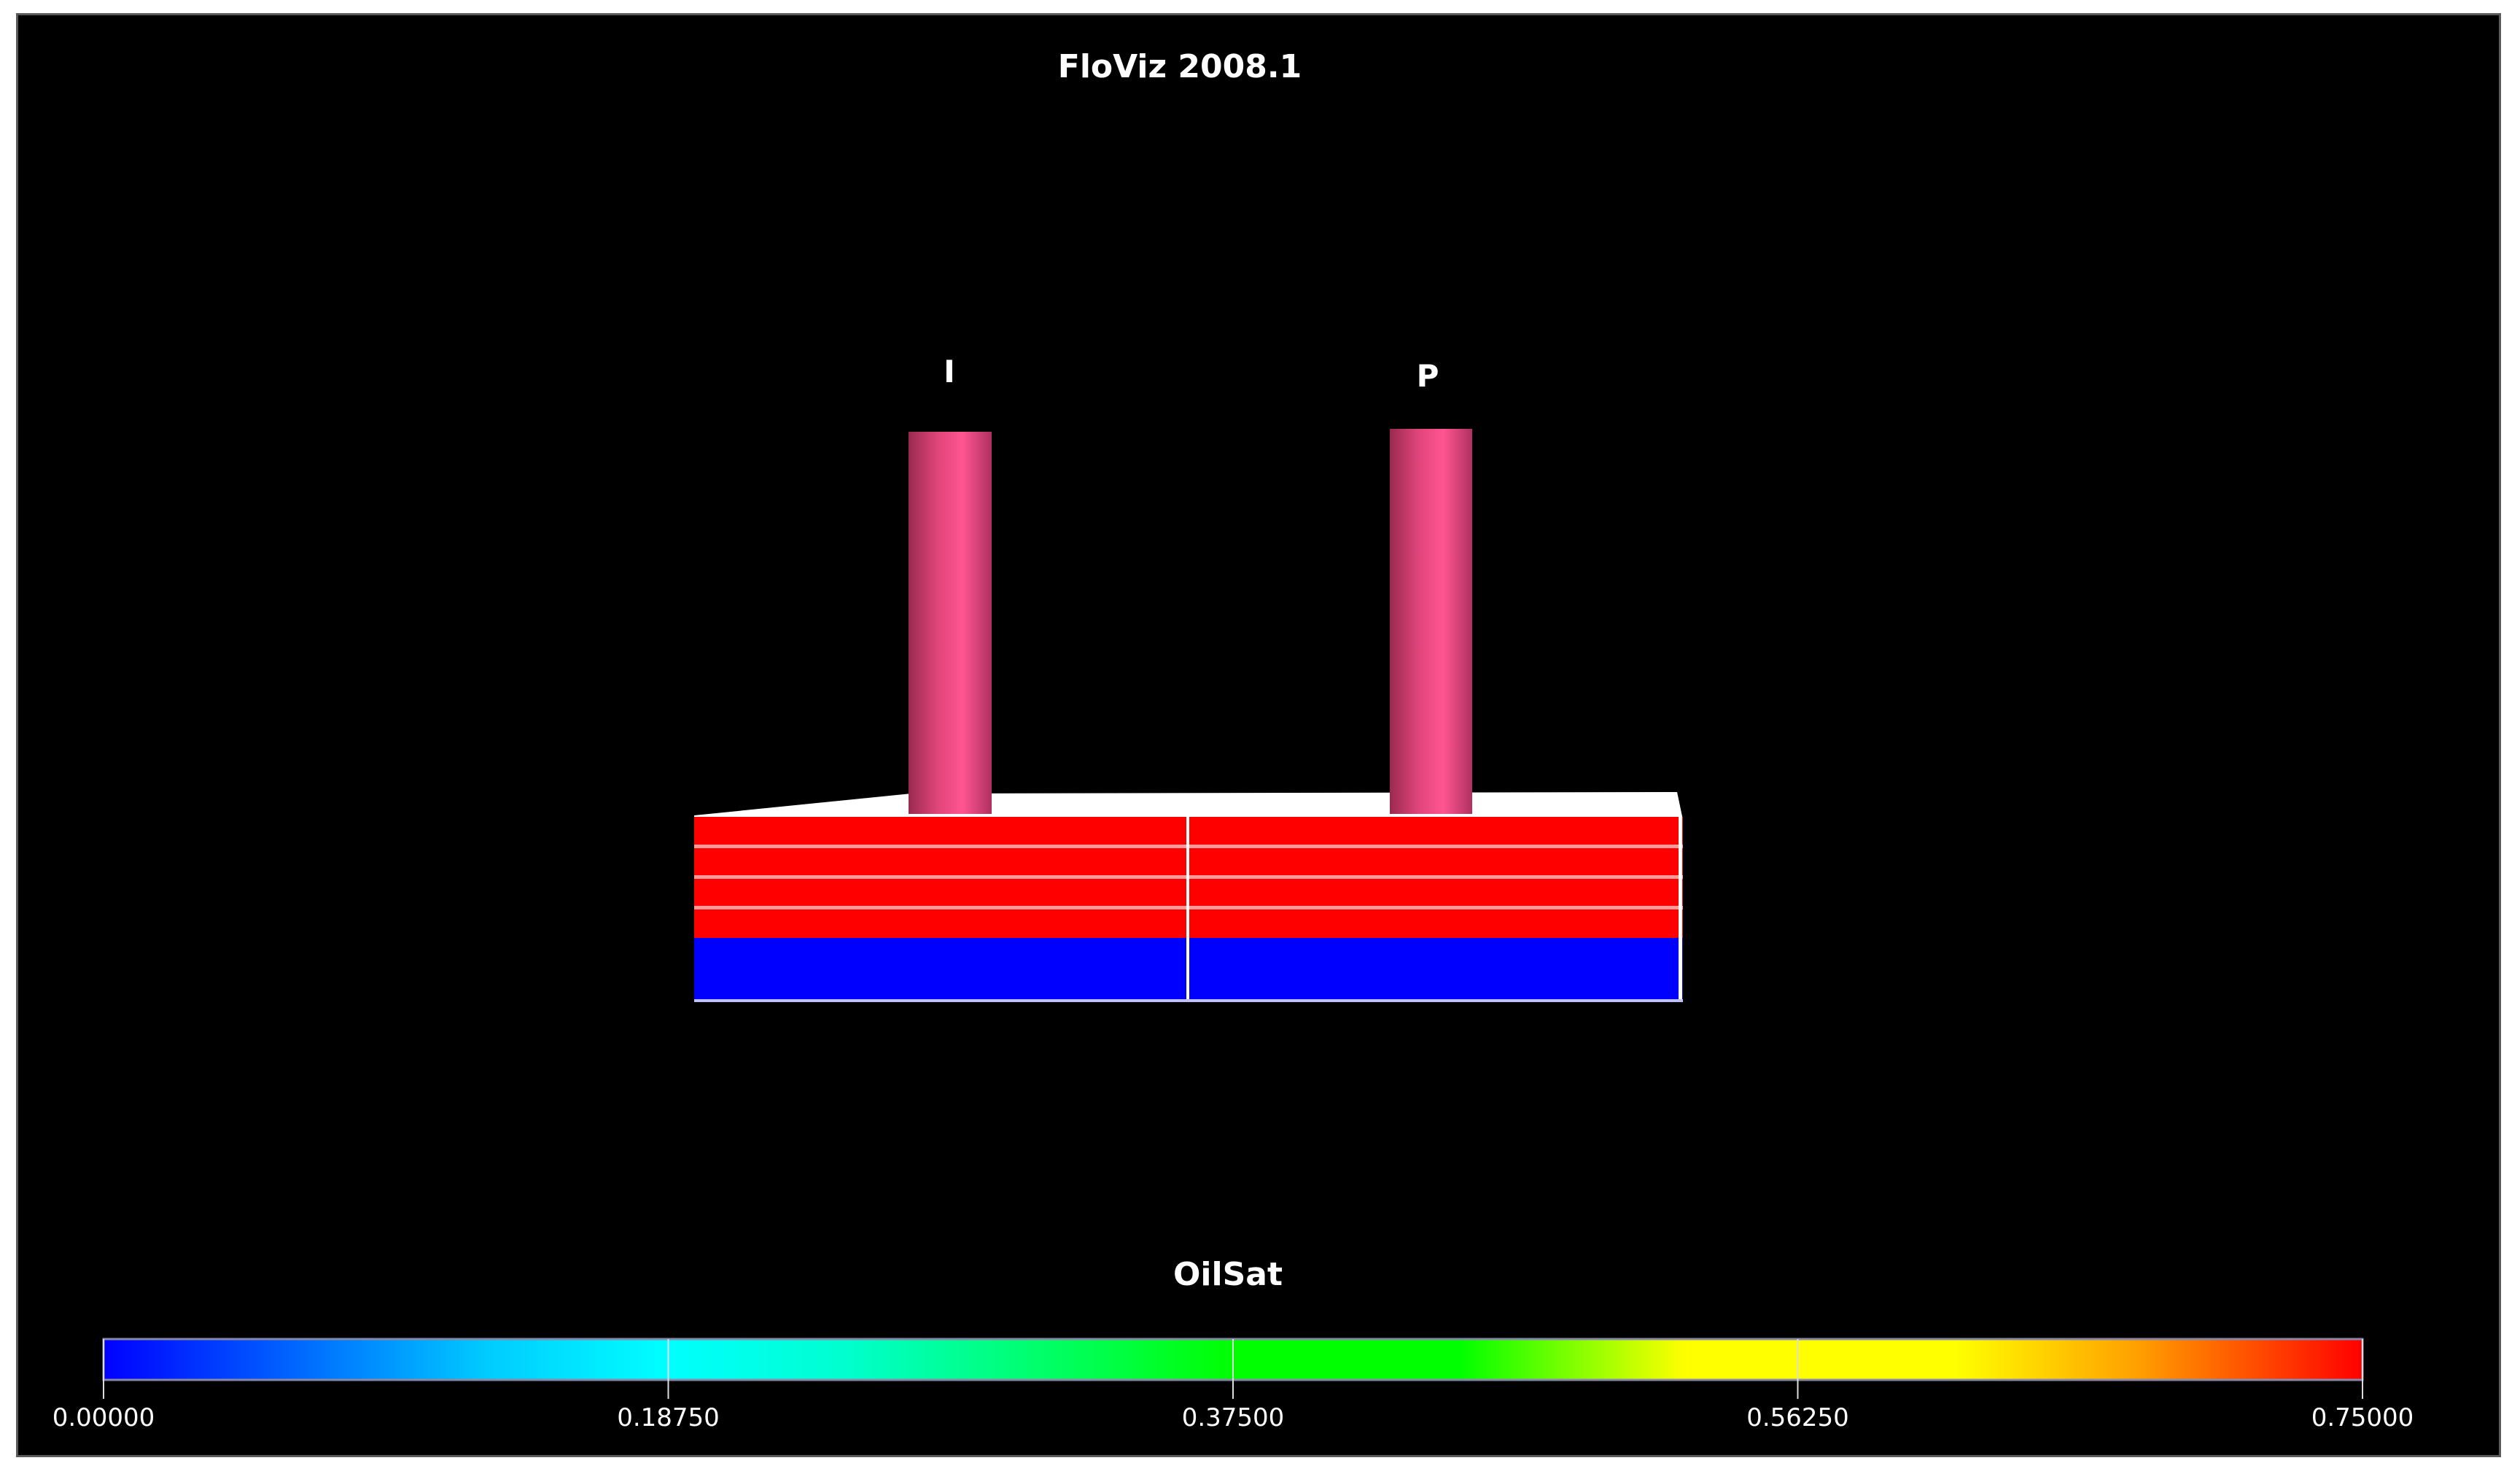 The height and width of the screenshot is (1482, 2520). What do you see at coordinates (1228, 1275) in the screenshot?
I see `colorbar-title: OilSat` at bounding box center [1228, 1275].